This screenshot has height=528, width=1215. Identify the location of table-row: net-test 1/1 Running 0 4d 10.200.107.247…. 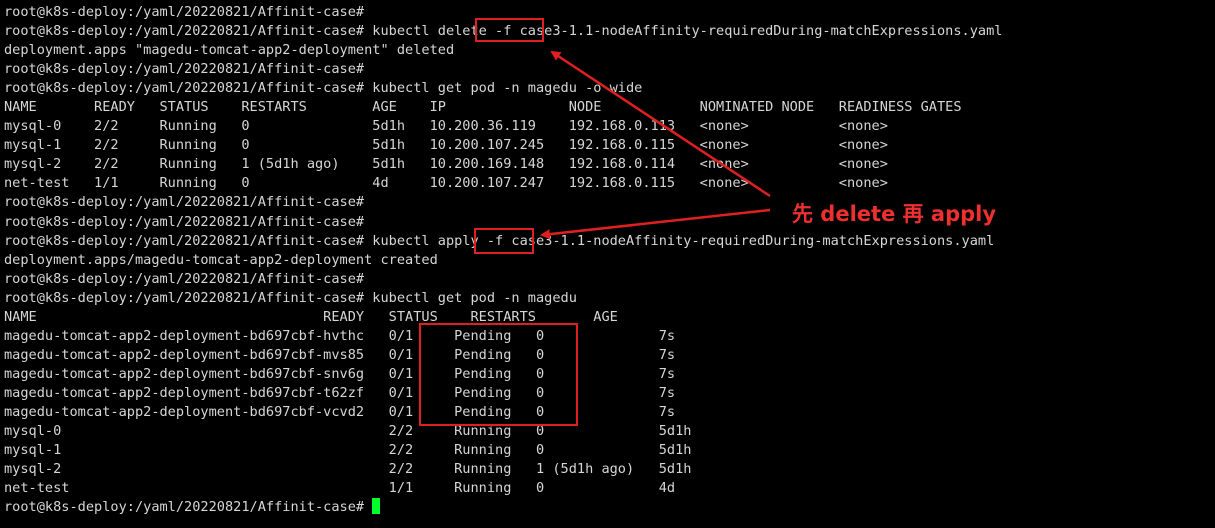
(446, 183).